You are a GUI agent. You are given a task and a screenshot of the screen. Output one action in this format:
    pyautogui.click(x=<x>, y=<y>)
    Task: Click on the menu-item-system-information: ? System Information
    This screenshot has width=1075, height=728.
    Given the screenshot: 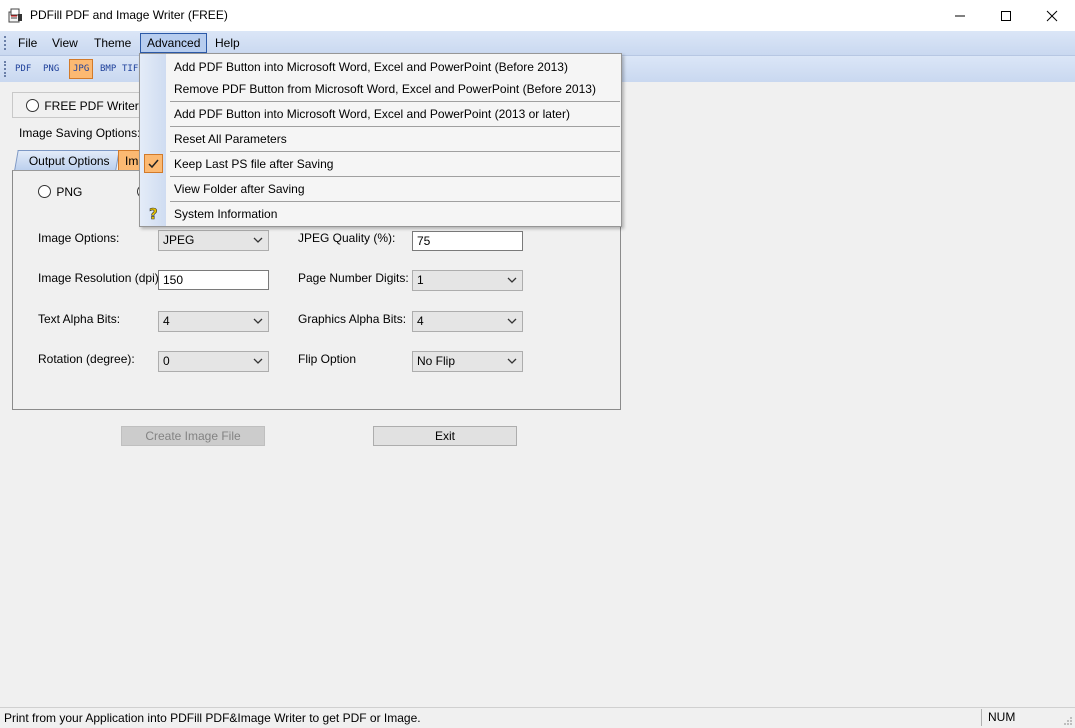 What is the action you would take?
    pyautogui.click(x=380, y=214)
    